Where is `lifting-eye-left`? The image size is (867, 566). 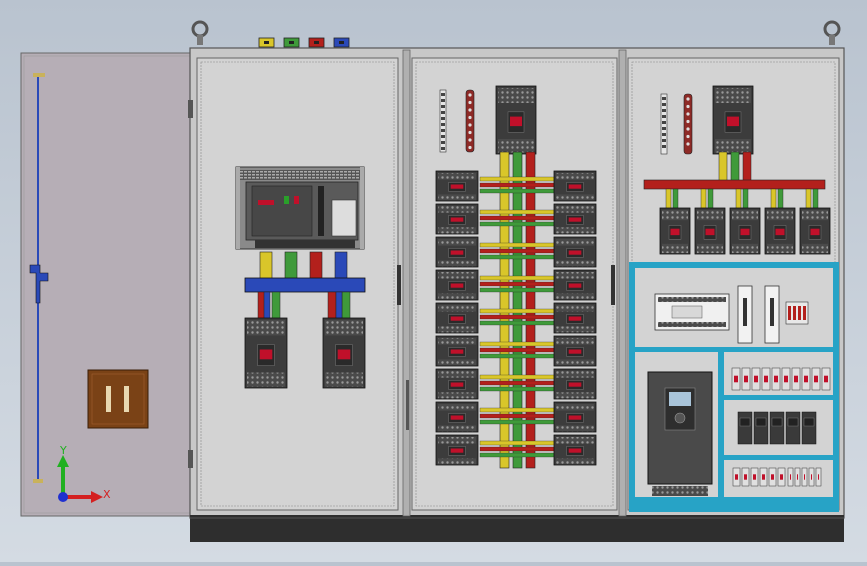 lifting-eye-left is located at coordinates (200, 32).